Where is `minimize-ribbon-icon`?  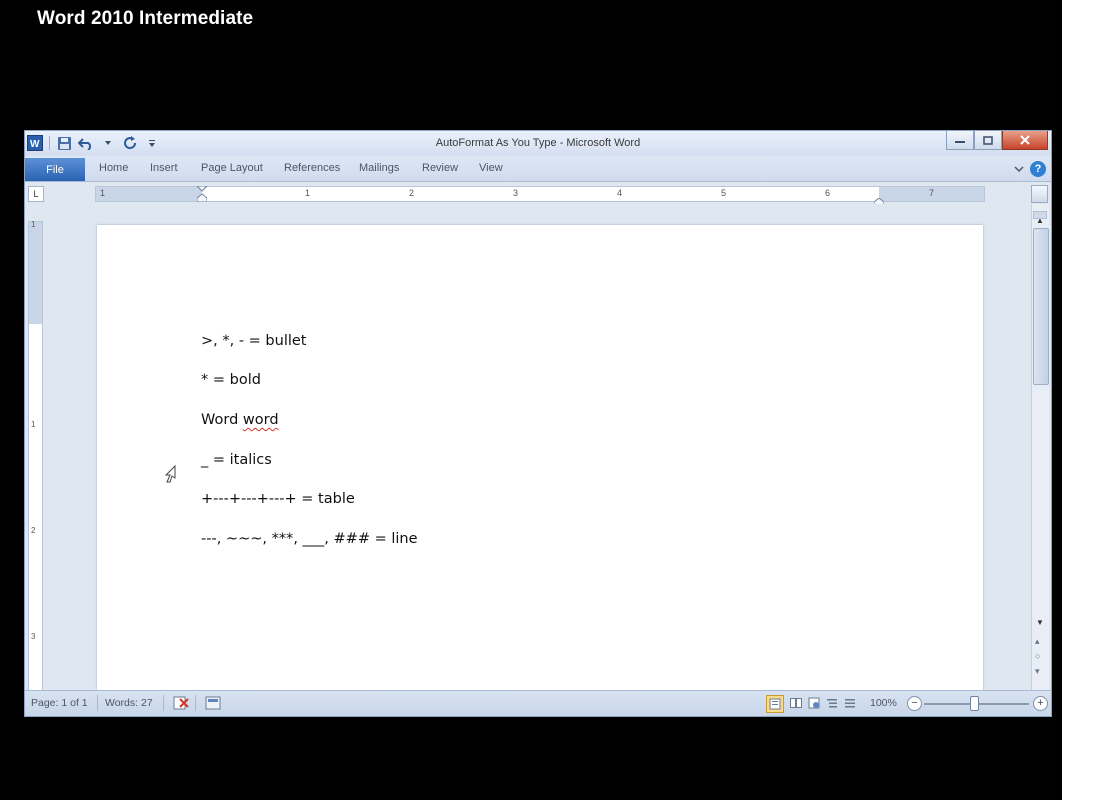
minimize-ribbon-icon is located at coordinates (1019, 169).